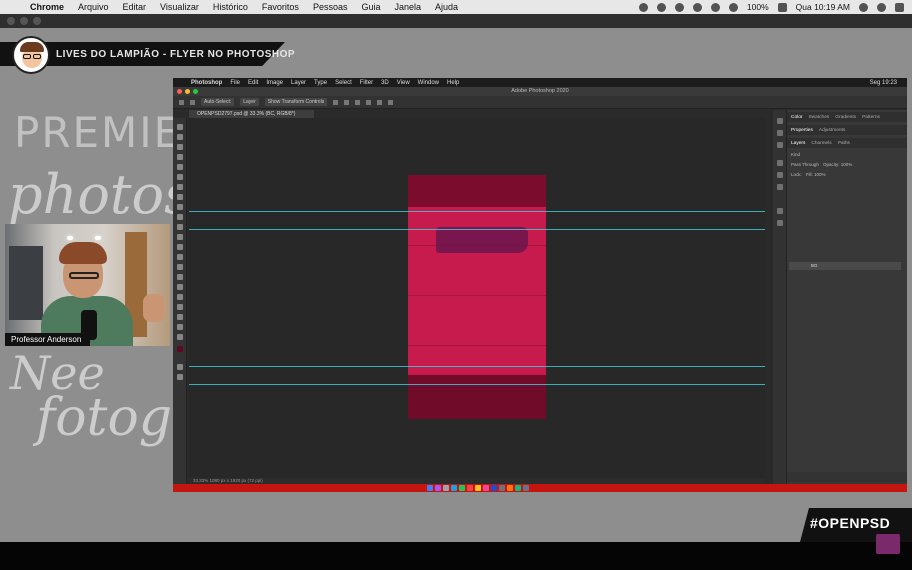 This screenshot has width=912, height=570. I want to click on time-machine-icon, so click(679, 7).